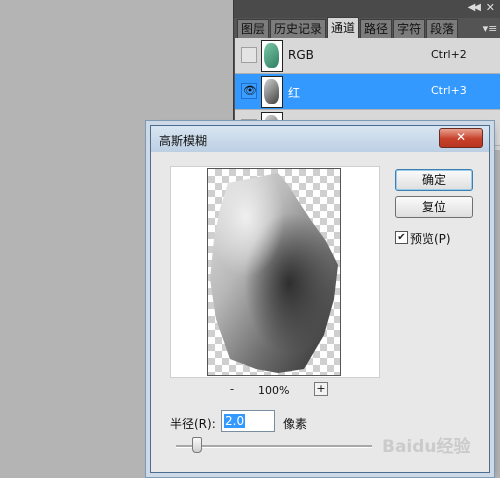 The height and width of the screenshot is (478, 500). Describe the element at coordinates (253, 28) in the screenshot. I see `tab-layers: 图层` at that location.